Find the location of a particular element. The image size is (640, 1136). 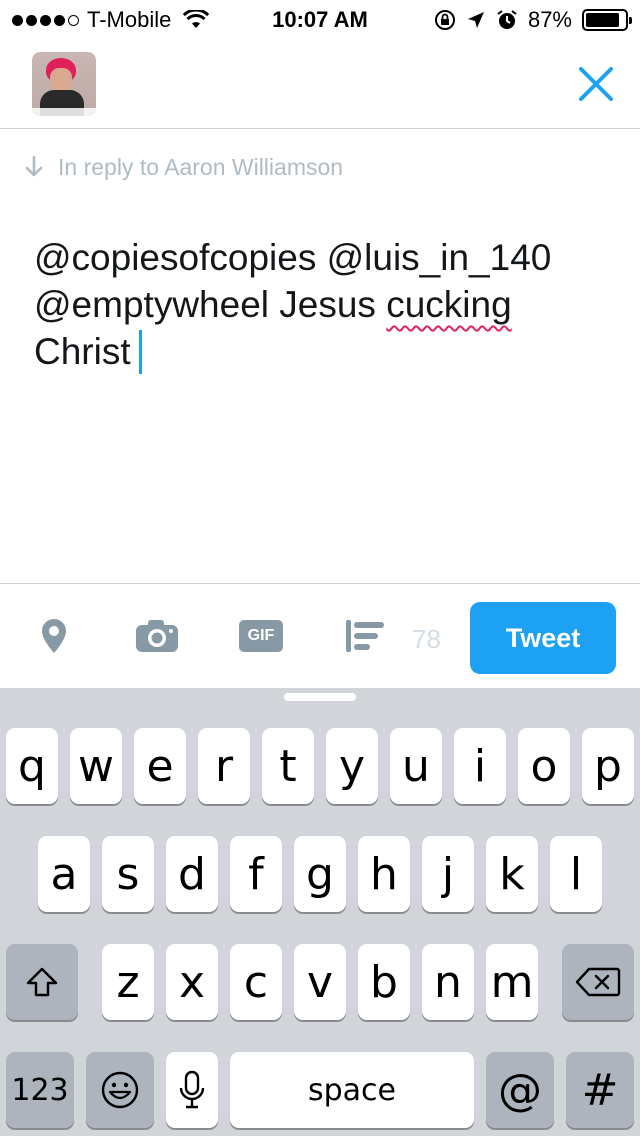

emoji-key is located at coordinates (120, 1090).